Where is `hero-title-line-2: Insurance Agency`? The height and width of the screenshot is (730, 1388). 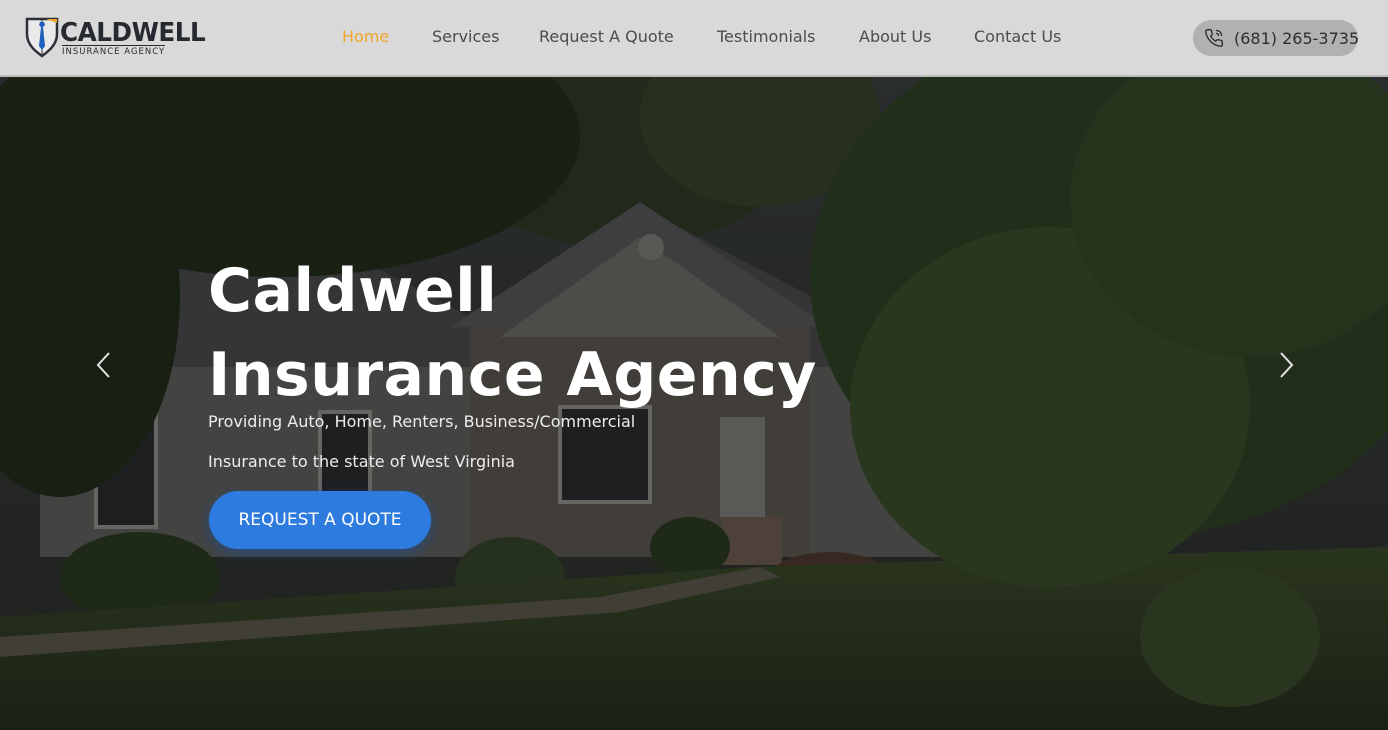
hero-title-line-2: Insurance Agency is located at coordinates (512, 375).